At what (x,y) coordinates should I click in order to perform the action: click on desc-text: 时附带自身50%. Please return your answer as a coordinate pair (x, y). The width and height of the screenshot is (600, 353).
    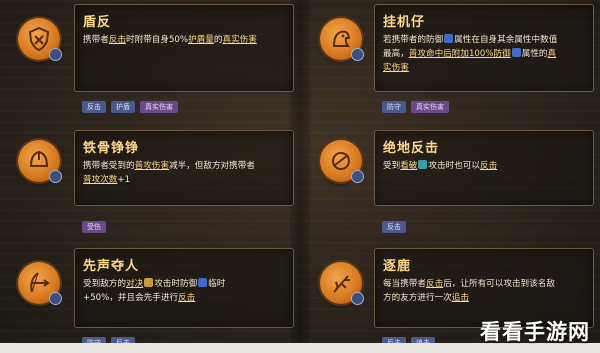
    Looking at the image, I should click on (157, 40).